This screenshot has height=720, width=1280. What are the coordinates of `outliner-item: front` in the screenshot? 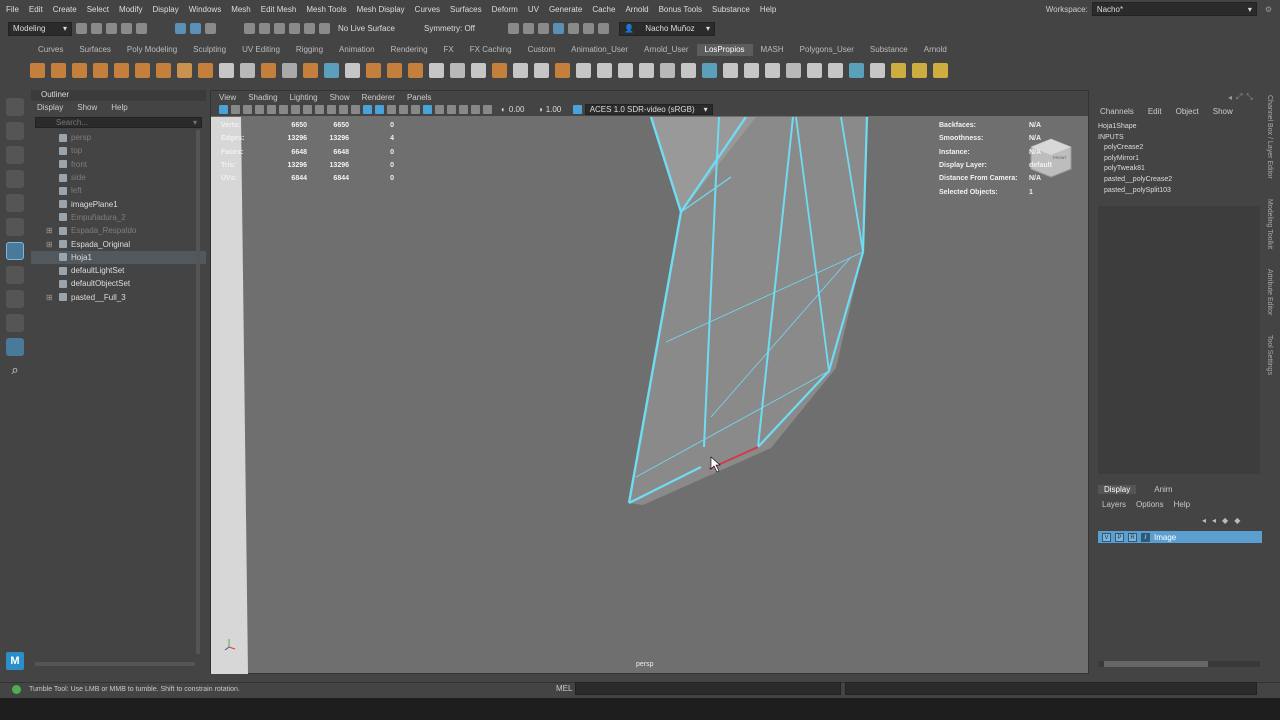 It's located at (118, 164).